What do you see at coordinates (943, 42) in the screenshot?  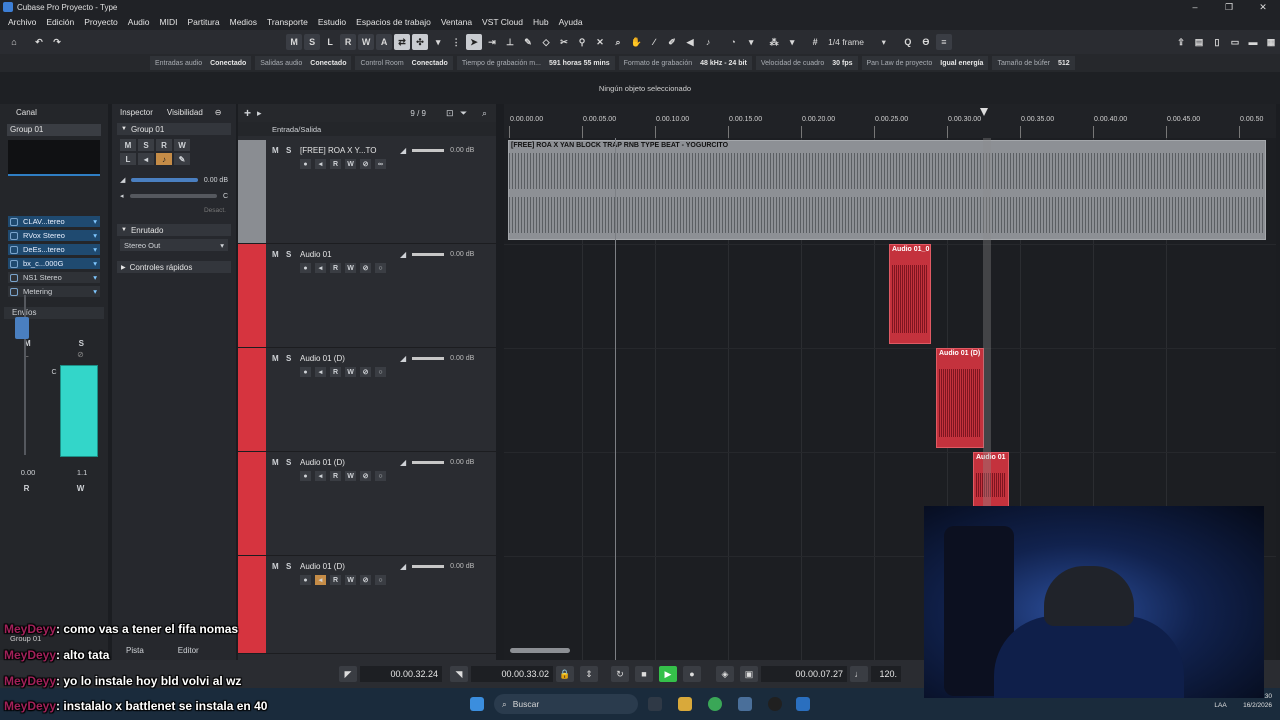 I see `quantize-panel-icon: ≡` at bounding box center [943, 42].